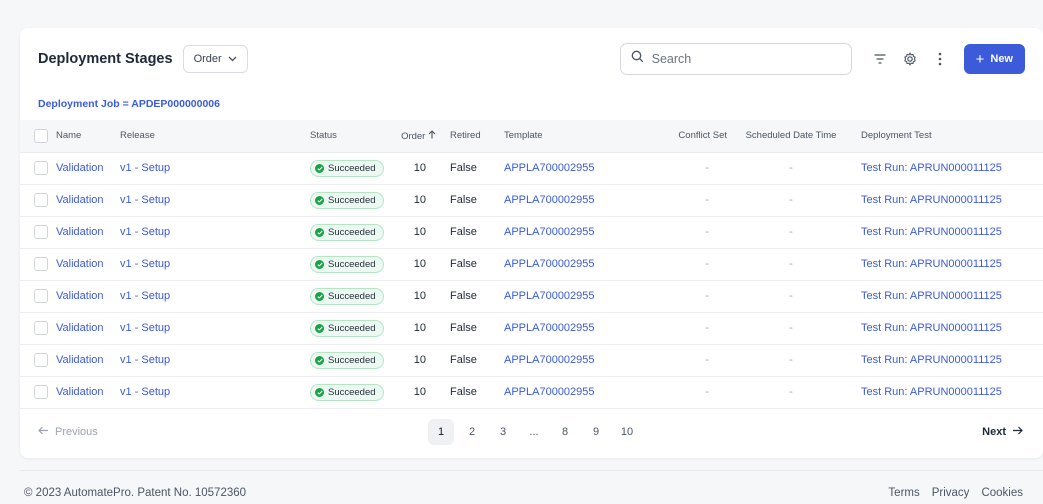  Describe the element at coordinates (129, 104) in the screenshot. I see `filter-condition: Deployment Job = APDEP000000006` at that location.